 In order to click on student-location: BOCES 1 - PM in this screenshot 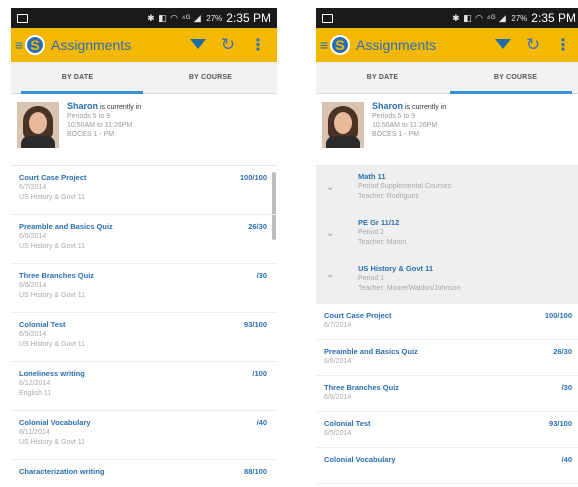, I will do `click(91, 134)`.